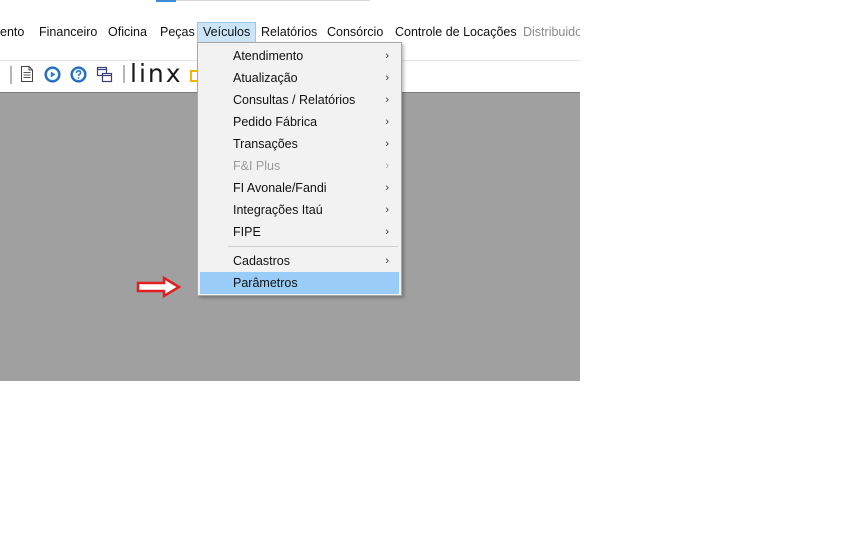  Describe the element at coordinates (299, 166) in the screenshot. I see `dropdown-item-fi-plus: F&I Plus ›` at that location.